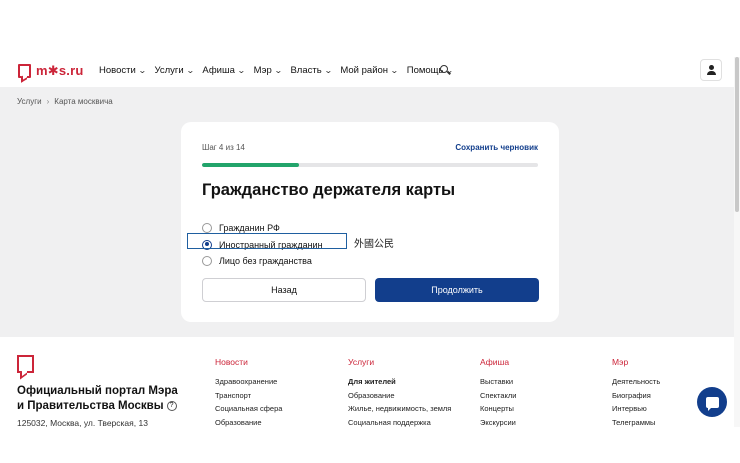  Describe the element at coordinates (737, 134) in the screenshot. I see `scrollbar-thumb` at that location.